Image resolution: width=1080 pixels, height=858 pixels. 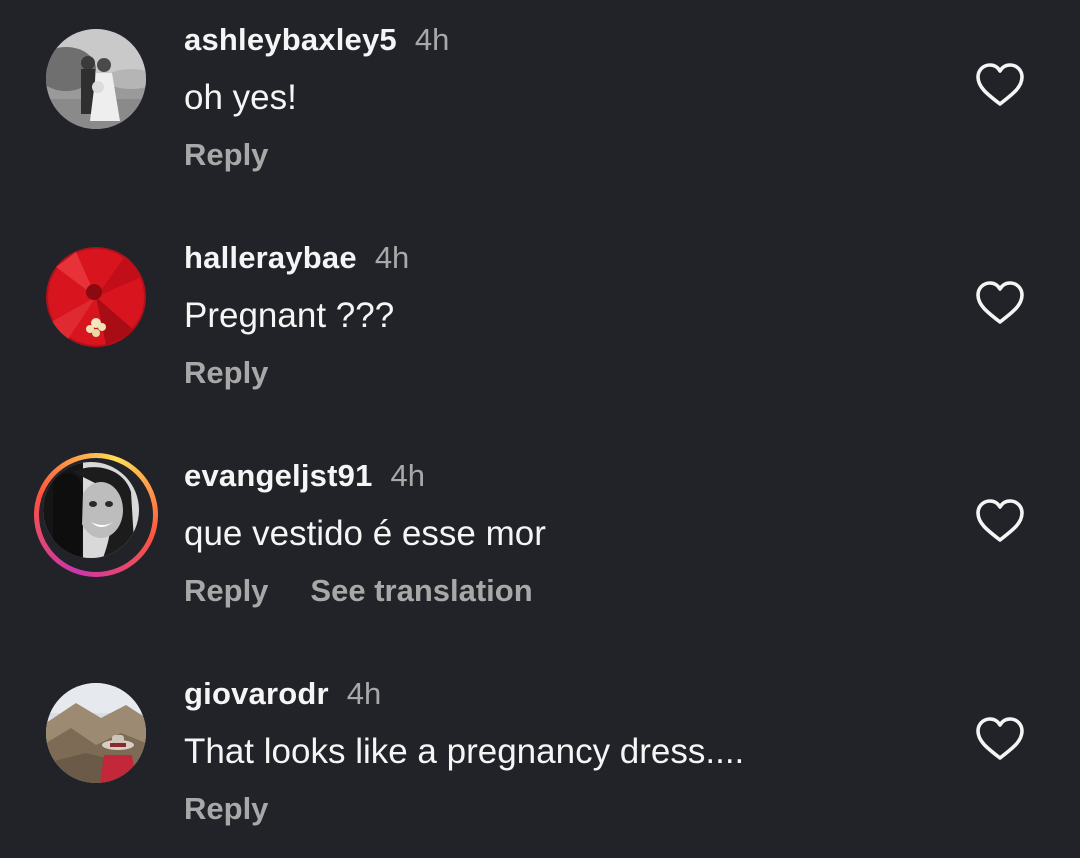 I want to click on user-avatar-story-ring, so click(x=96, y=515).